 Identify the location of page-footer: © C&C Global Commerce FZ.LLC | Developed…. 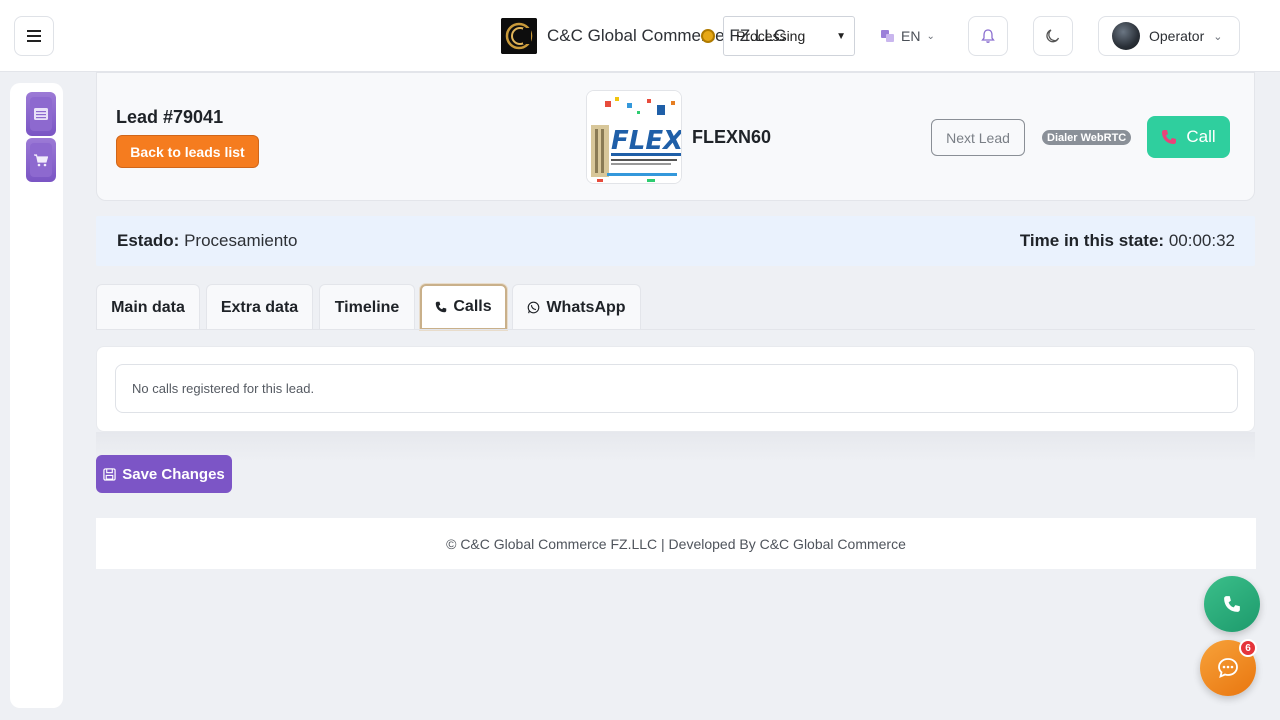
(676, 543).